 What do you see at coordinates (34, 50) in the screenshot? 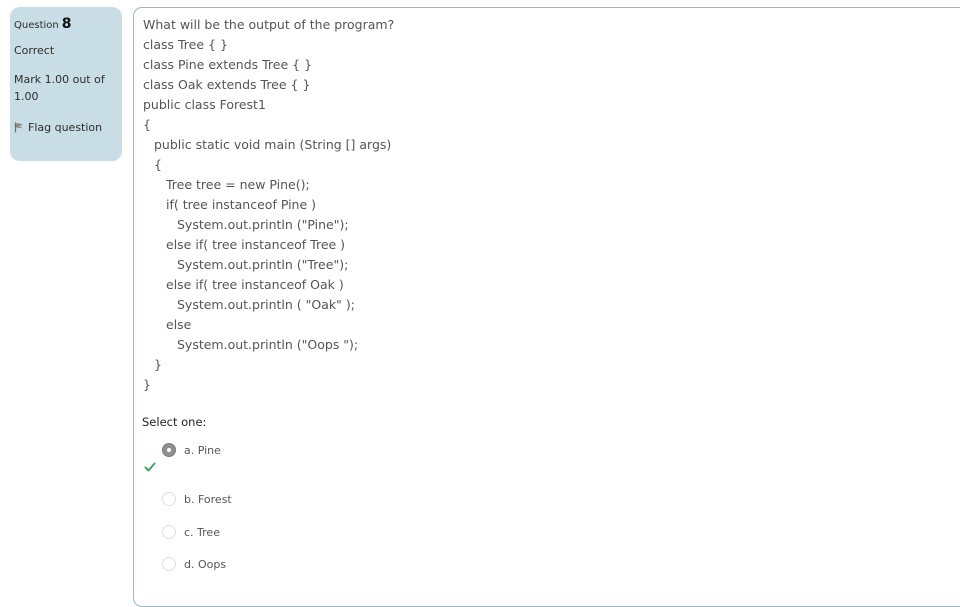
I see `question-state: Correct` at bounding box center [34, 50].